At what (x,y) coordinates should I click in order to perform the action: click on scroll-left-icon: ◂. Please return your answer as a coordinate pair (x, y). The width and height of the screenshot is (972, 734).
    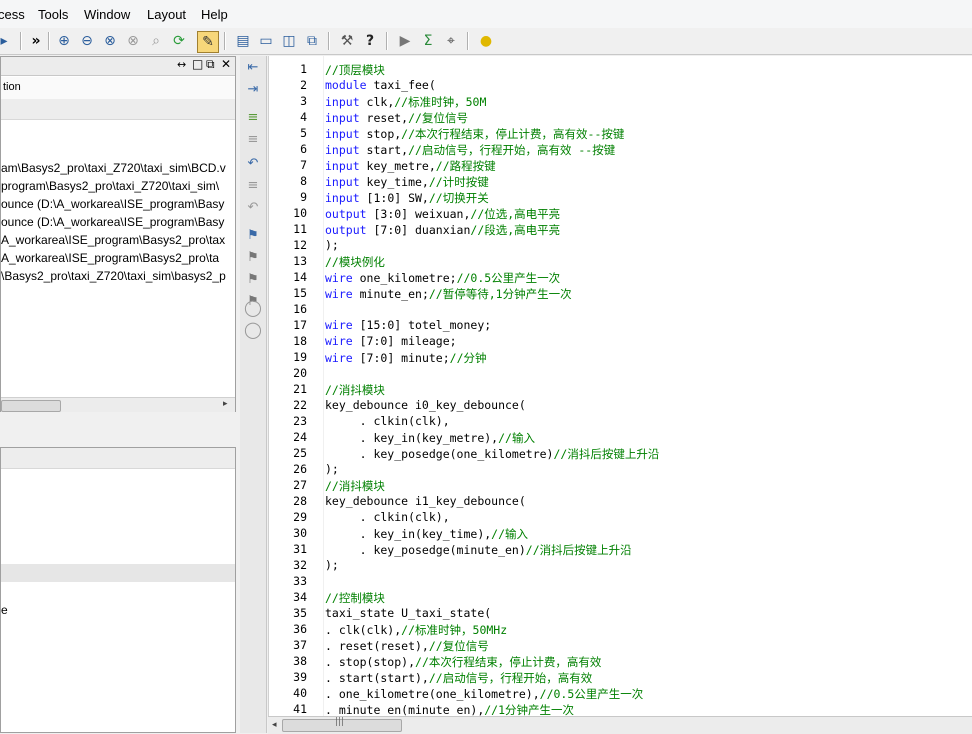
    Looking at the image, I should click on (274, 725).